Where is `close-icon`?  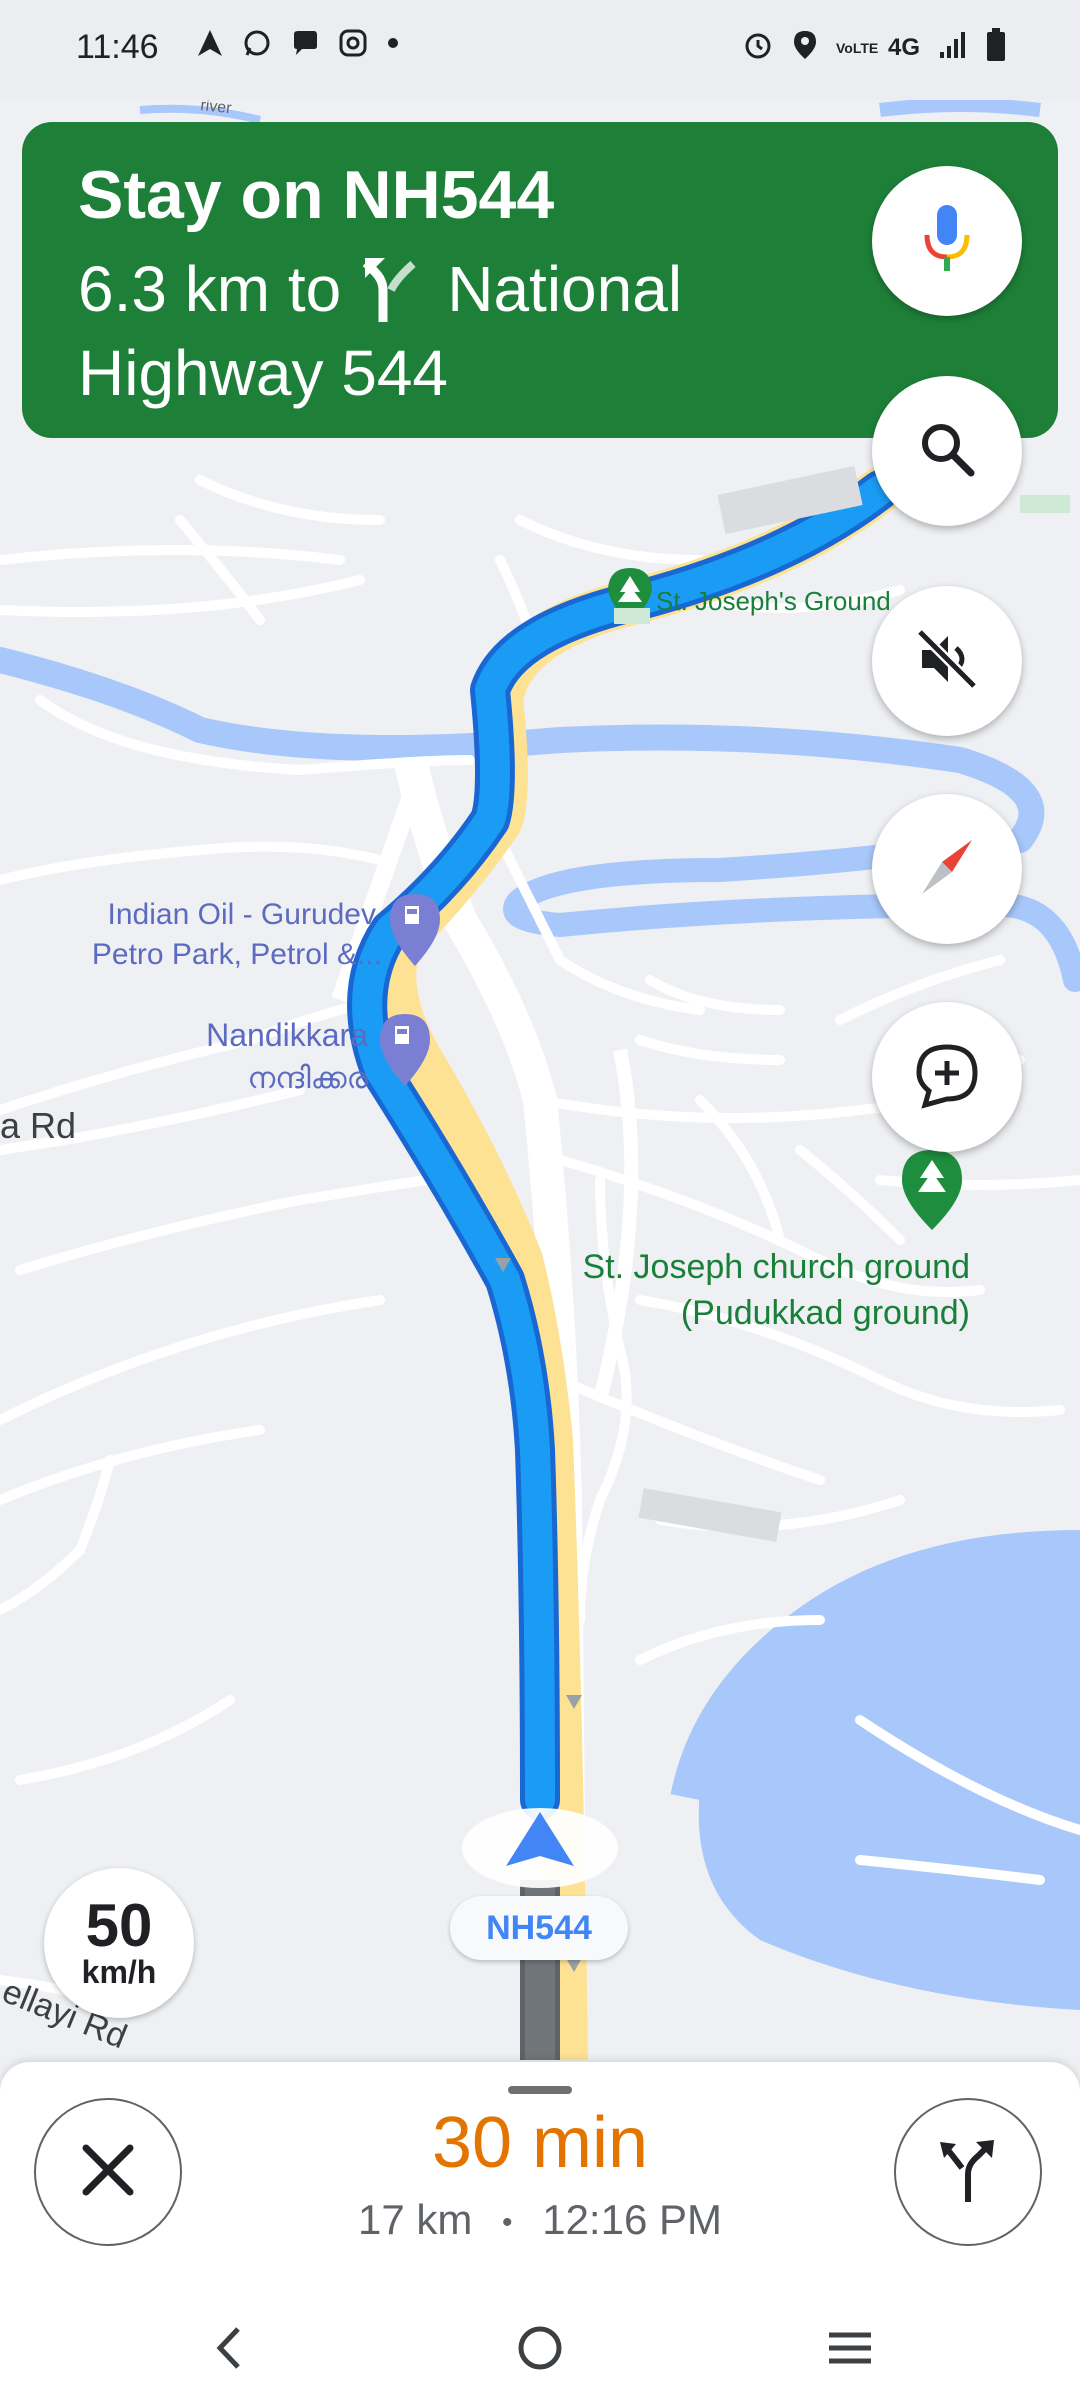
close-icon is located at coordinates (108, 2172).